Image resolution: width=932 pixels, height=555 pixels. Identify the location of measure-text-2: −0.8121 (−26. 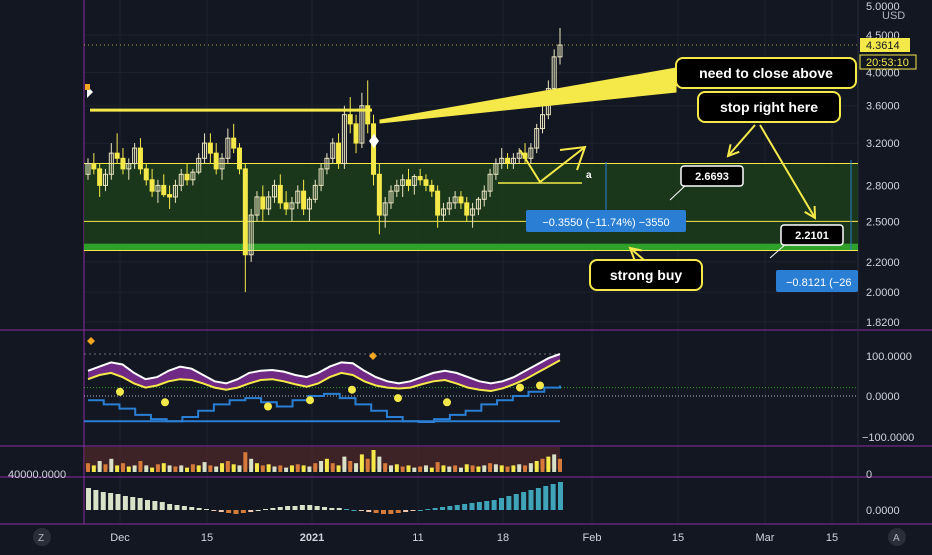
(818, 283).